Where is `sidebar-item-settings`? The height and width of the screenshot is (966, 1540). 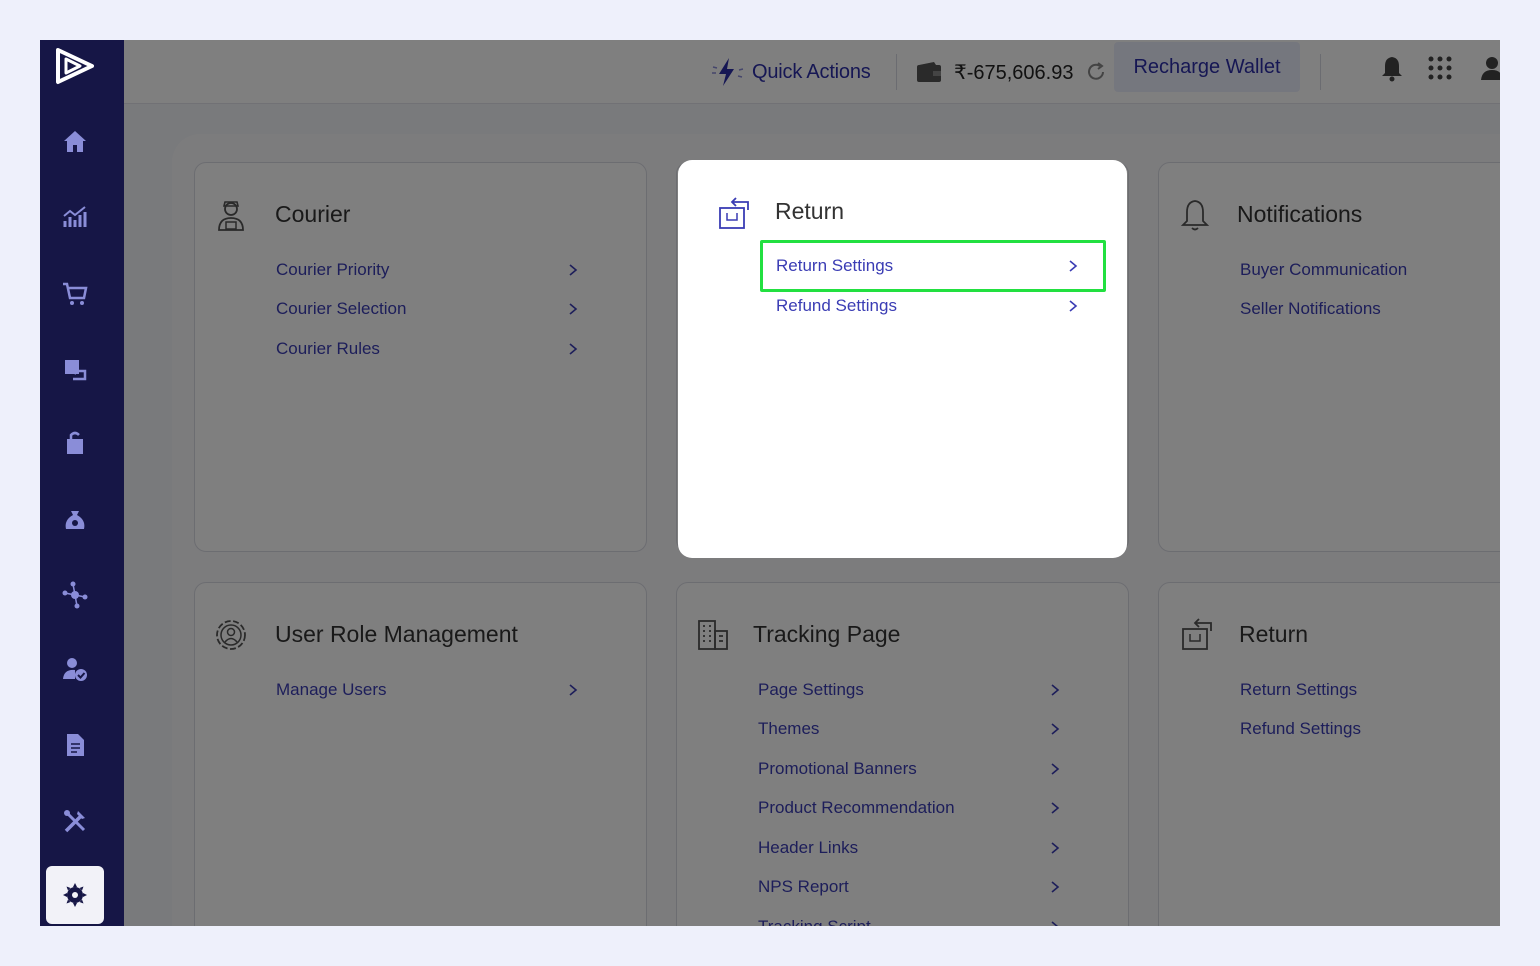
sidebar-item-settings is located at coordinates (75, 895).